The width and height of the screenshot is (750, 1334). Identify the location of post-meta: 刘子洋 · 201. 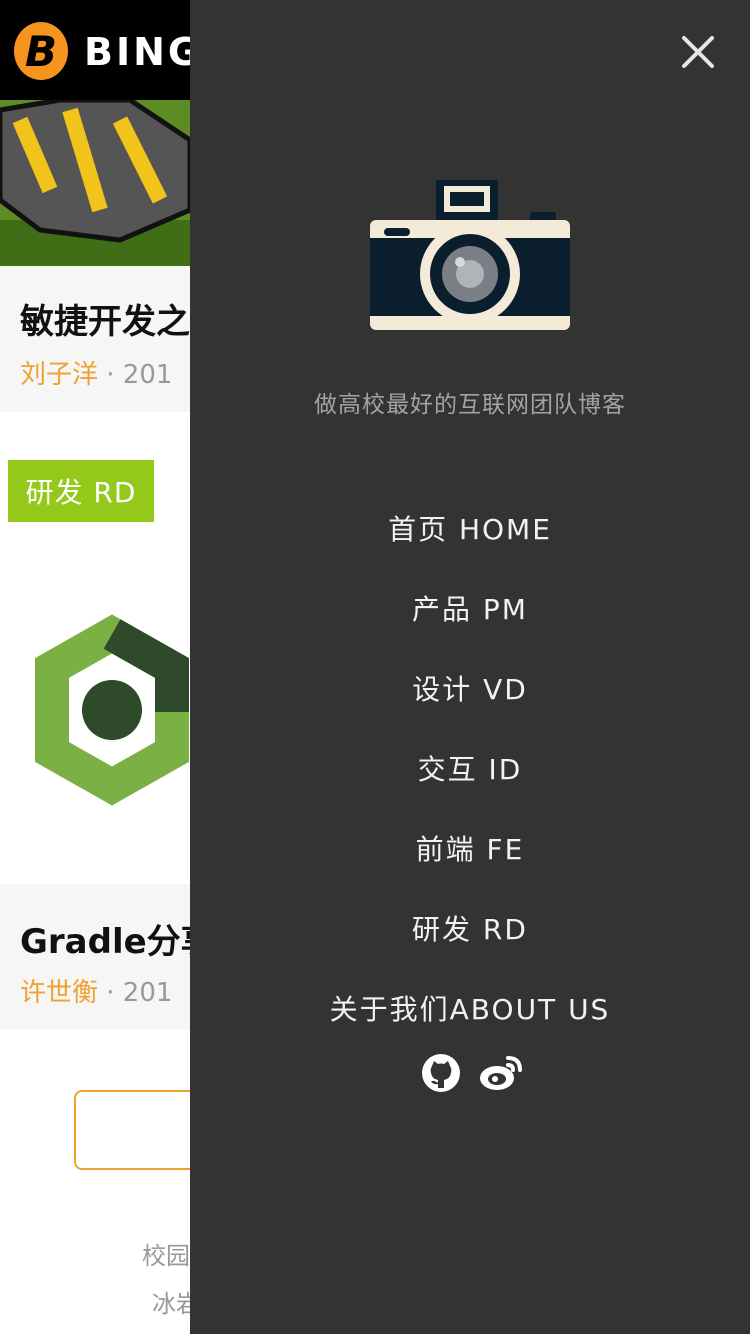
(96, 372).